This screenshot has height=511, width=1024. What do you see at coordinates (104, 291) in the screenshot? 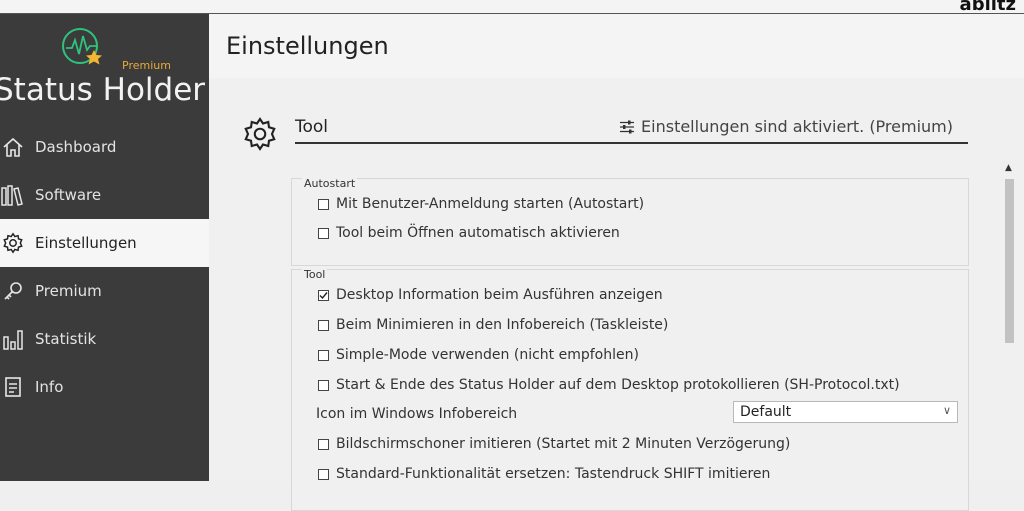
I see `sidebar-item-premium: Premium` at bounding box center [104, 291].